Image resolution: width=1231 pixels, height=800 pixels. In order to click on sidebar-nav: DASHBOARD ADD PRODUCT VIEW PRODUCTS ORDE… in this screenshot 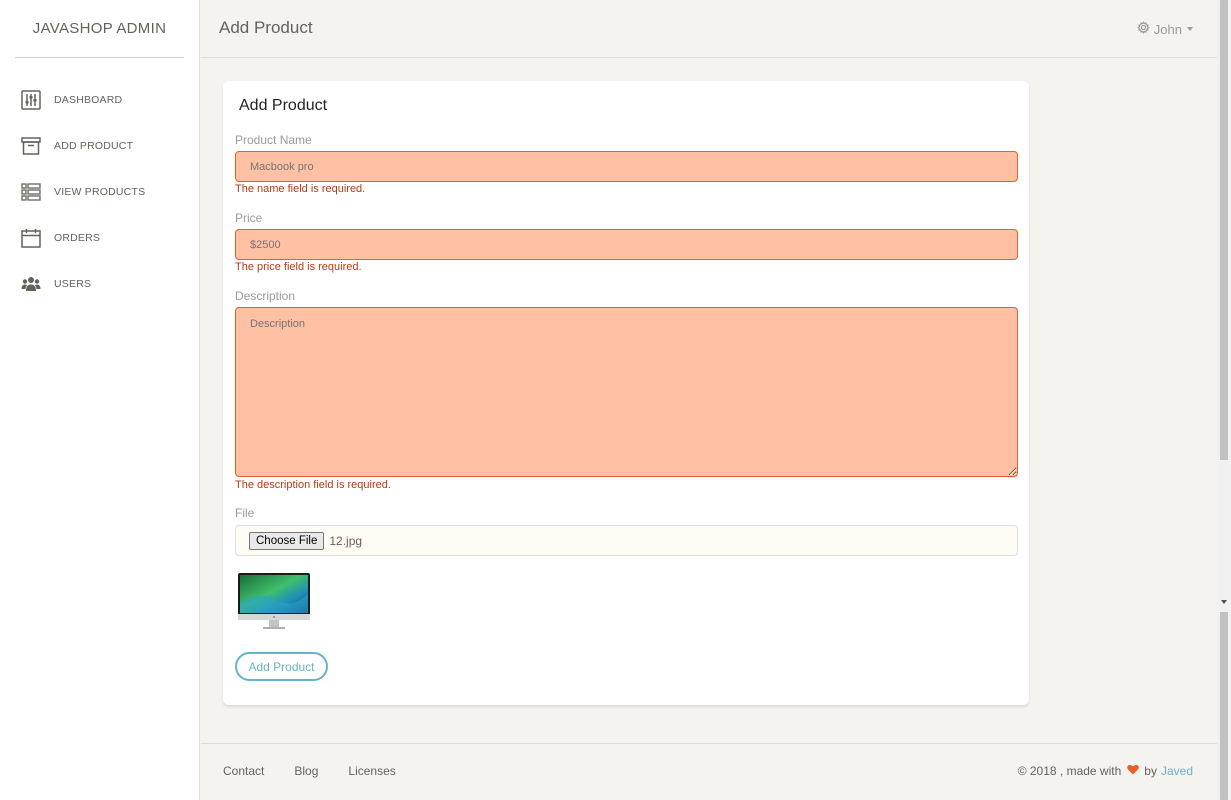, I will do `click(99, 182)`.